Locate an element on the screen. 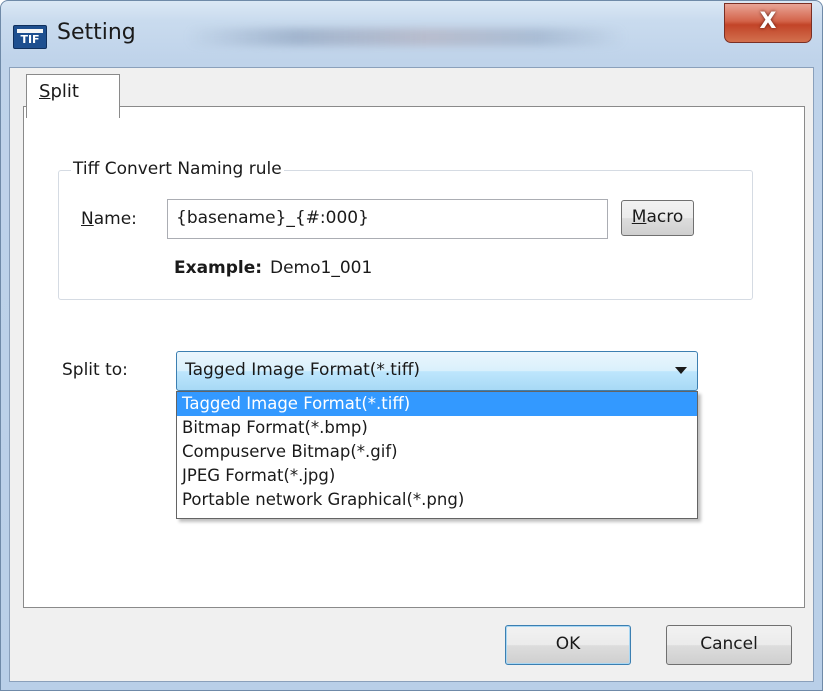 This screenshot has width=823, height=691. macro-button: Macro is located at coordinates (657, 218).